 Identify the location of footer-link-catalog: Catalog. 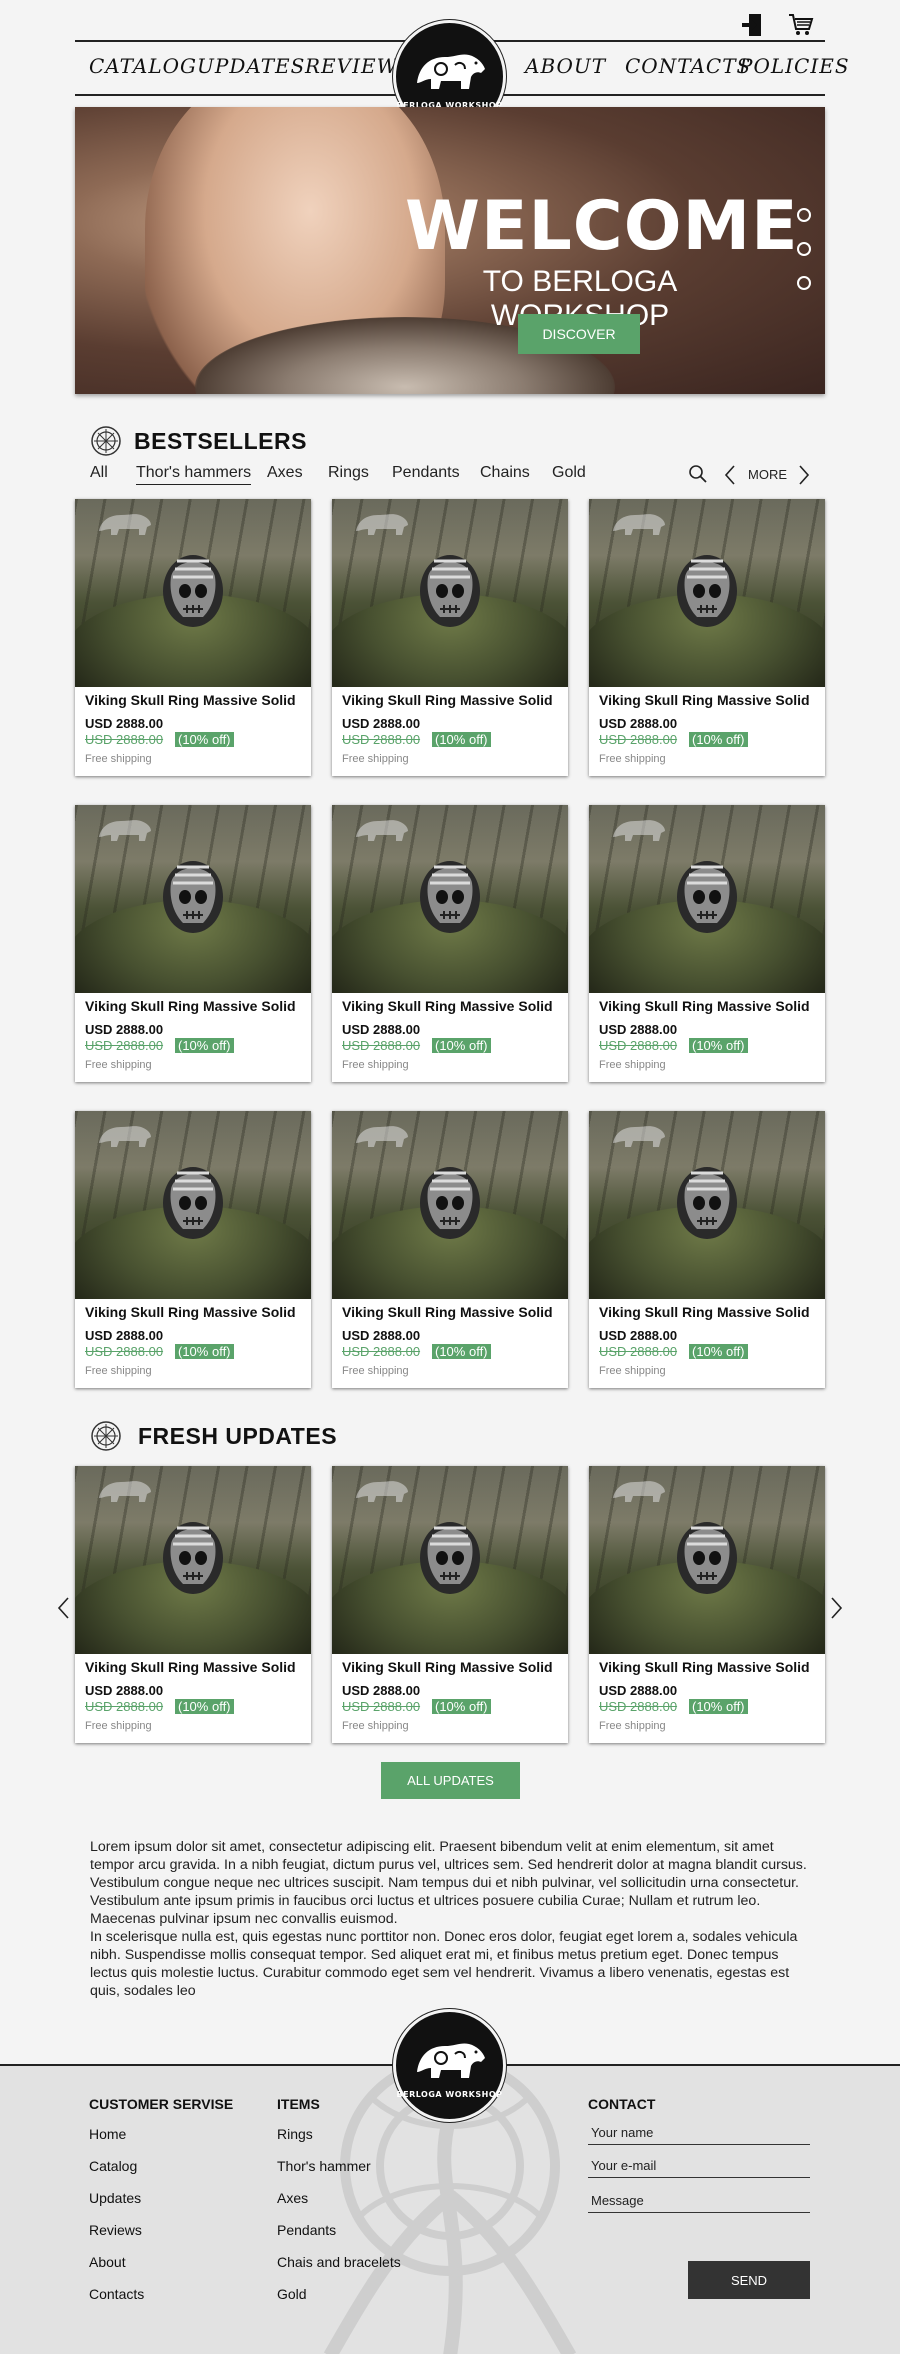
(161, 2174).